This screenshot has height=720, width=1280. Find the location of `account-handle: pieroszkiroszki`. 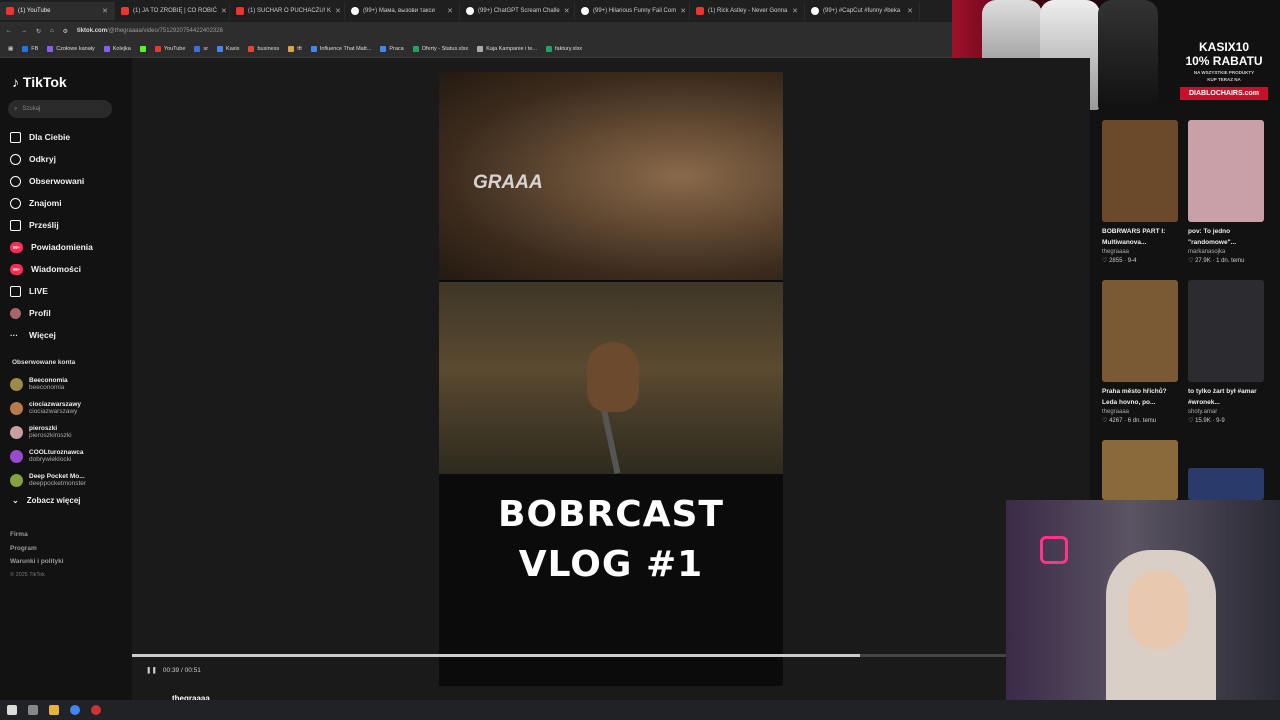

account-handle: pieroszkiroszki is located at coordinates (50, 435).